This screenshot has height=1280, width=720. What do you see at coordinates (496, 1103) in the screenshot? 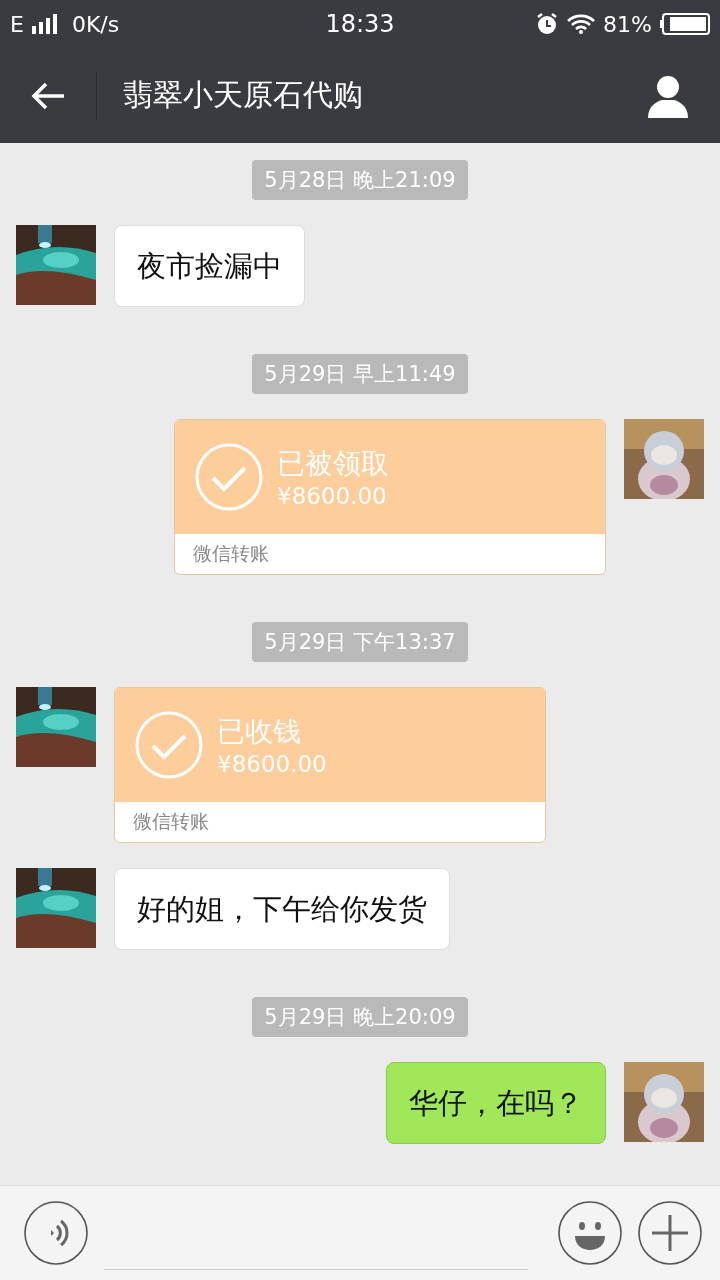
I see `message-bubble: 华仔，在吗？` at bounding box center [496, 1103].